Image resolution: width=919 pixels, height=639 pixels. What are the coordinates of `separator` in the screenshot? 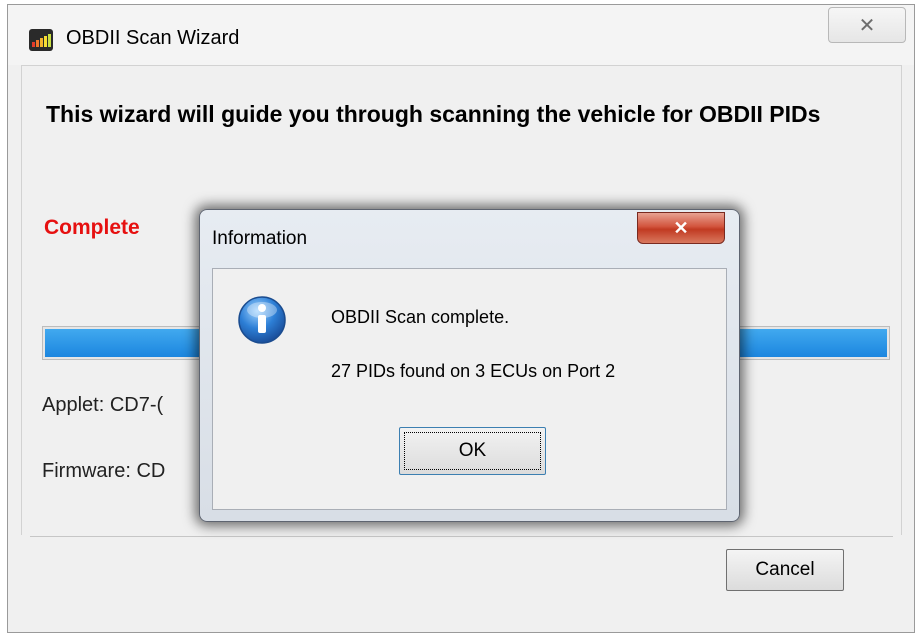 It's located at (461, 536).